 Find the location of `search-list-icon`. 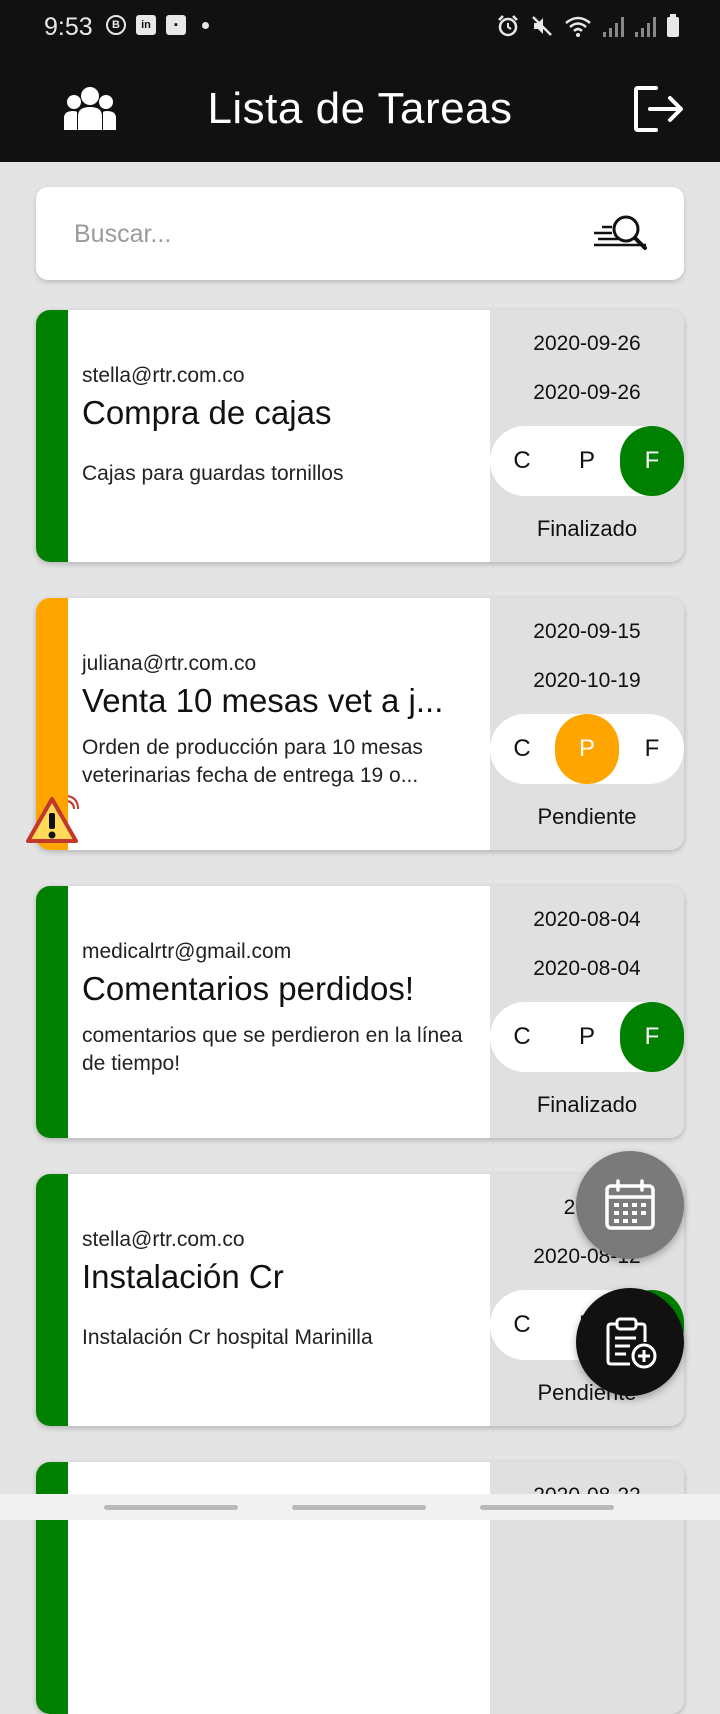

search-list-icon is located at coordinates (620, 232).